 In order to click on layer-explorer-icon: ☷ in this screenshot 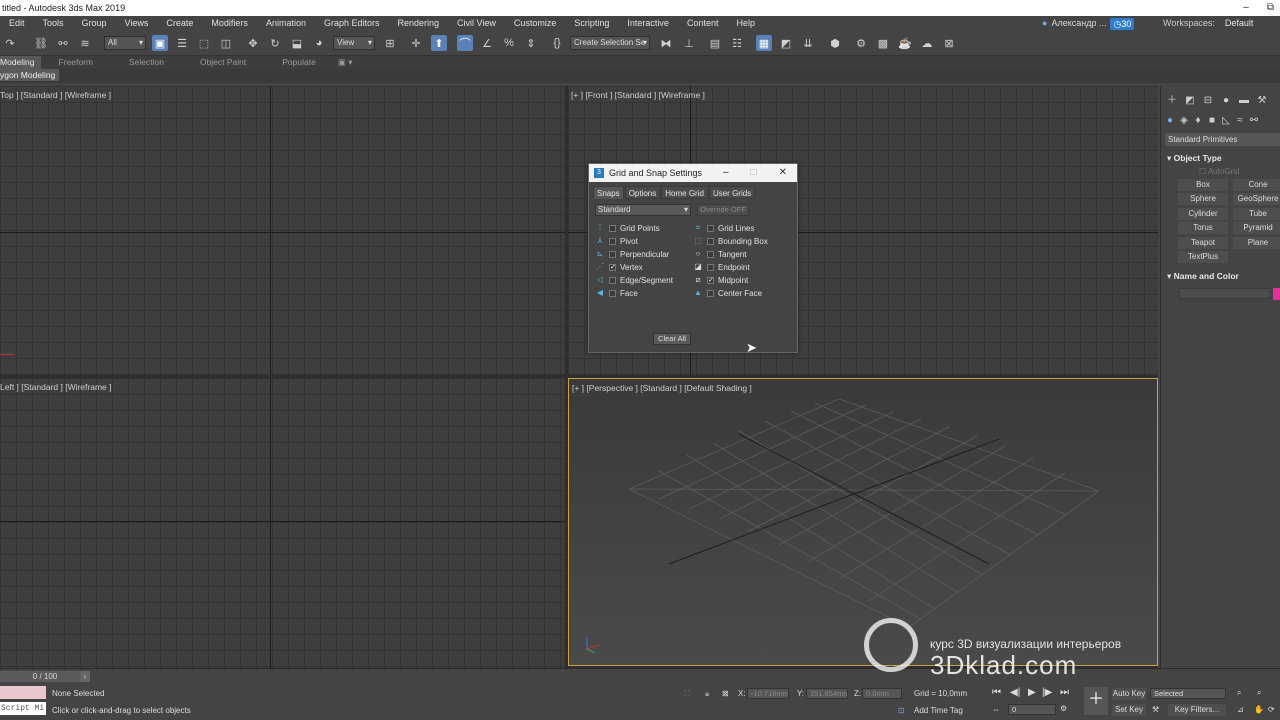, I will do `click(737, 43)`.